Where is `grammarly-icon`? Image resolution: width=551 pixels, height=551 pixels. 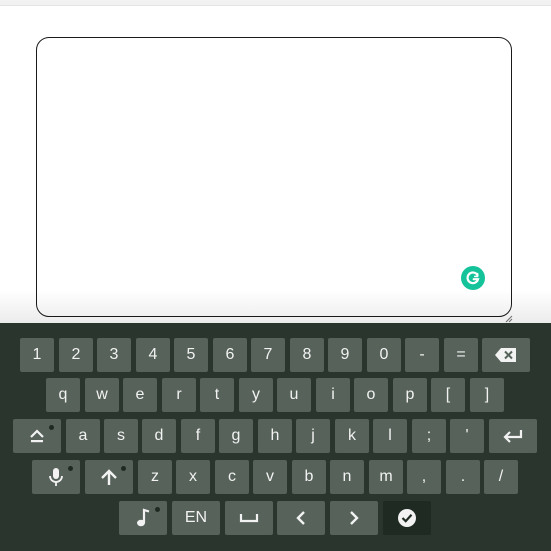
grammarly-icon is located at coordinates (473, 278).